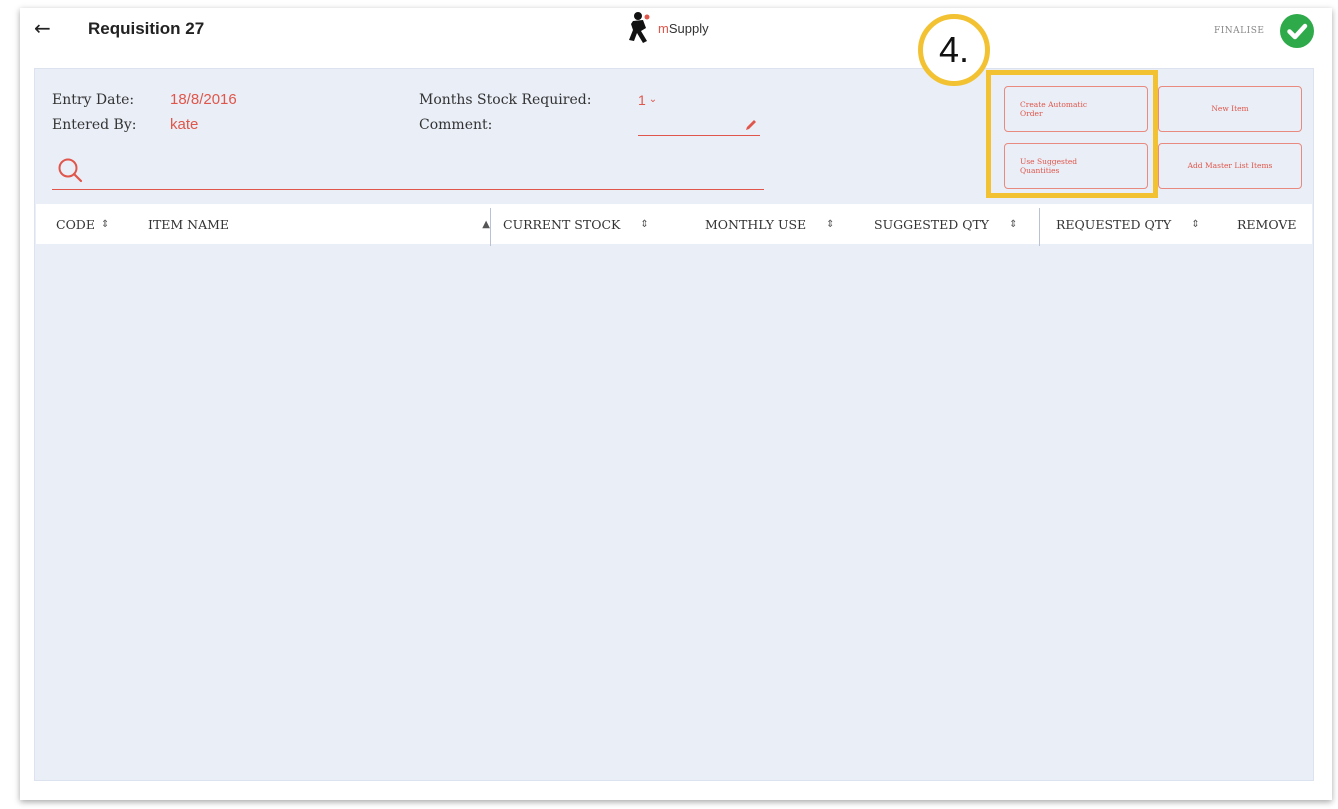 The height and width of the screenshot is (809, 1338). I want to click on entry-date-value: 18/8/2016, so click(203, 99).